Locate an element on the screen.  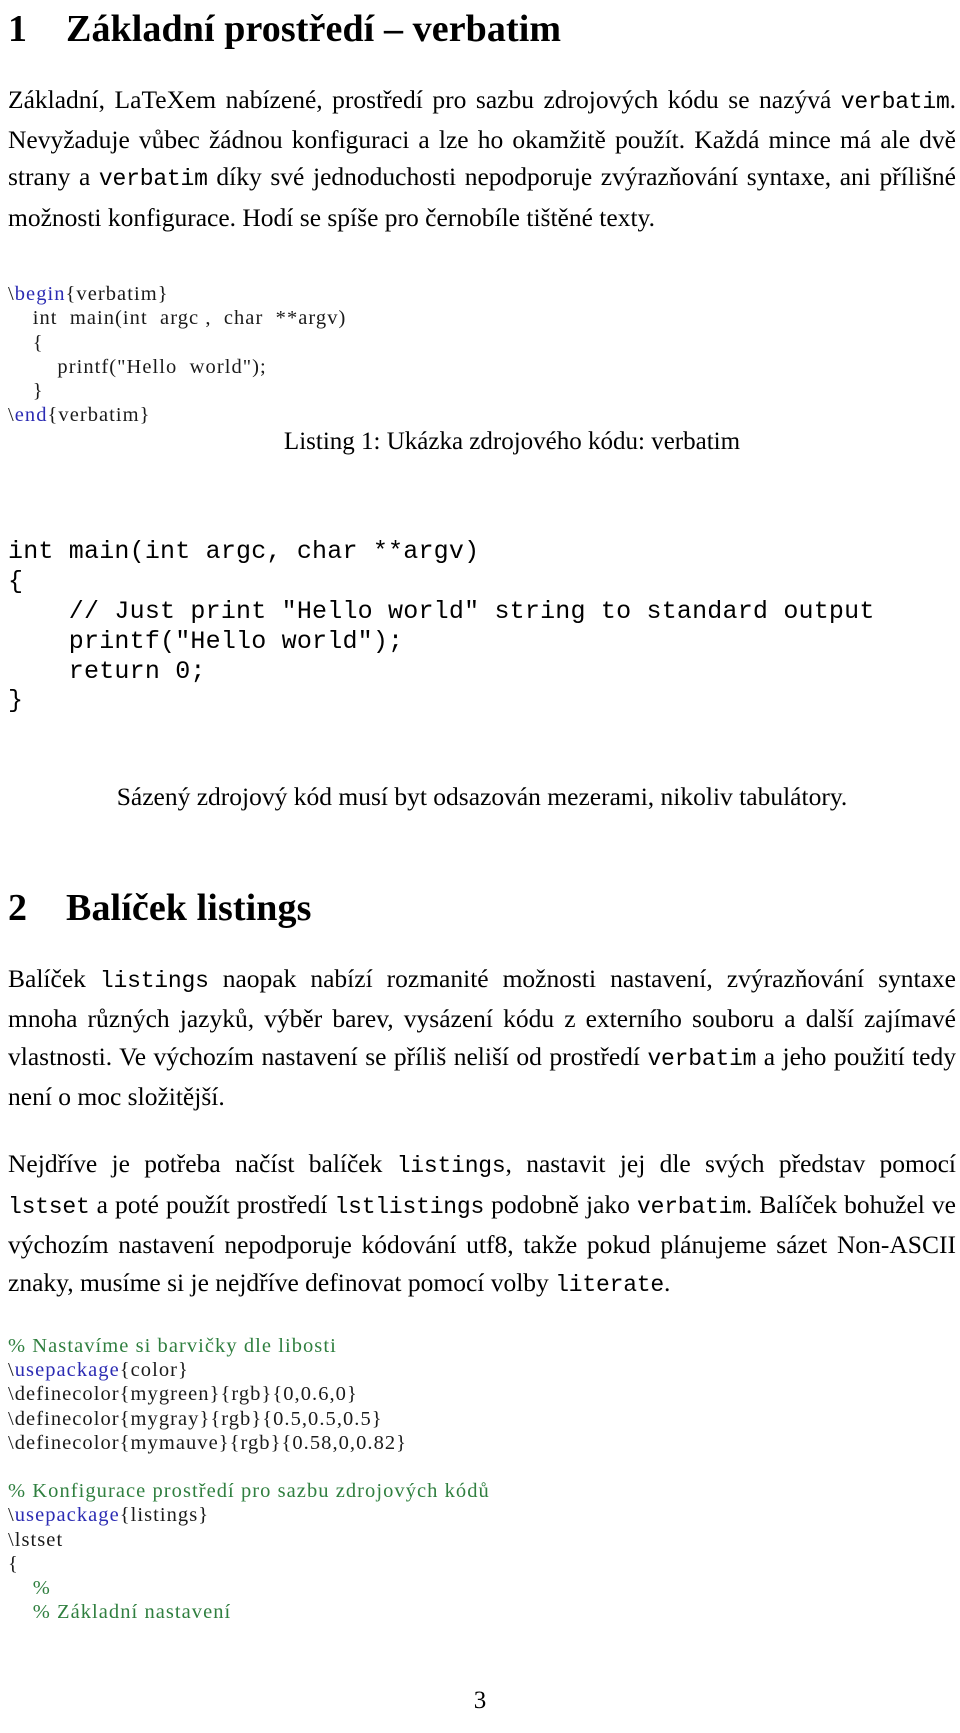
tex-comment: % Základní nastavení is located at coordinates (120, 1612).